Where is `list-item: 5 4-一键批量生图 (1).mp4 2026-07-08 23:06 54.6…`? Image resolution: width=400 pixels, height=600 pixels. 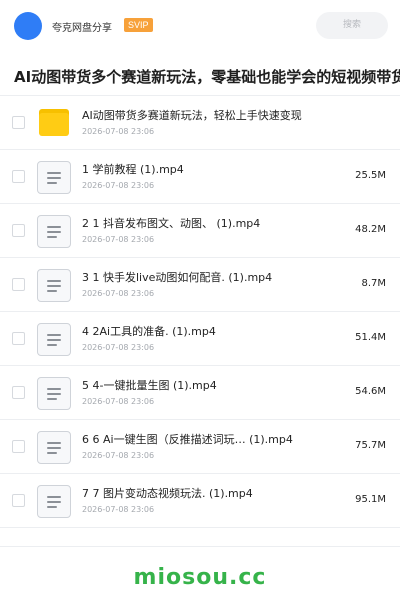 list-item: 5 4-一键批量生图 (1).mp4 2026-07-08 23:06 54.6… is located at coordinates (200, 393).